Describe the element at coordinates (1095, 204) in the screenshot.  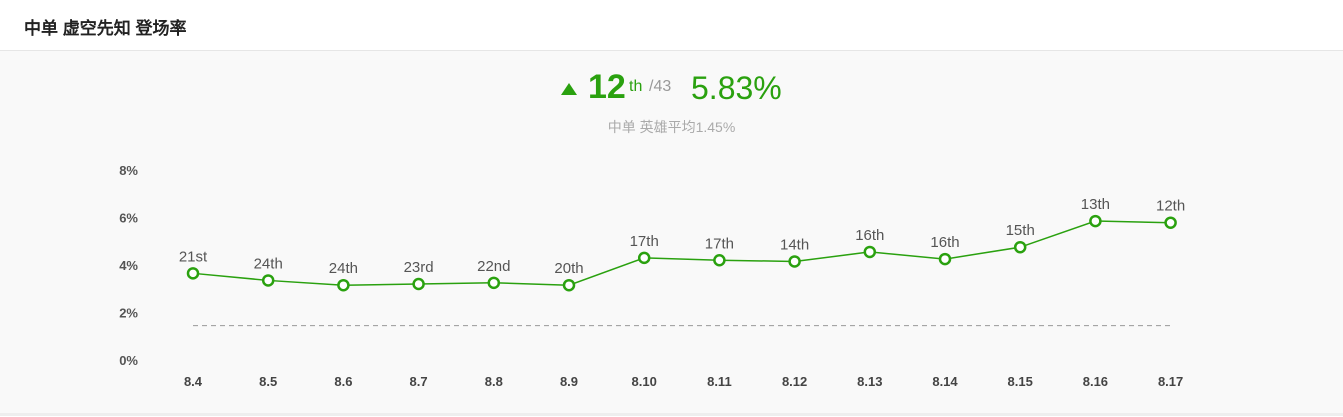
I see `data-label: 13th` at that location.